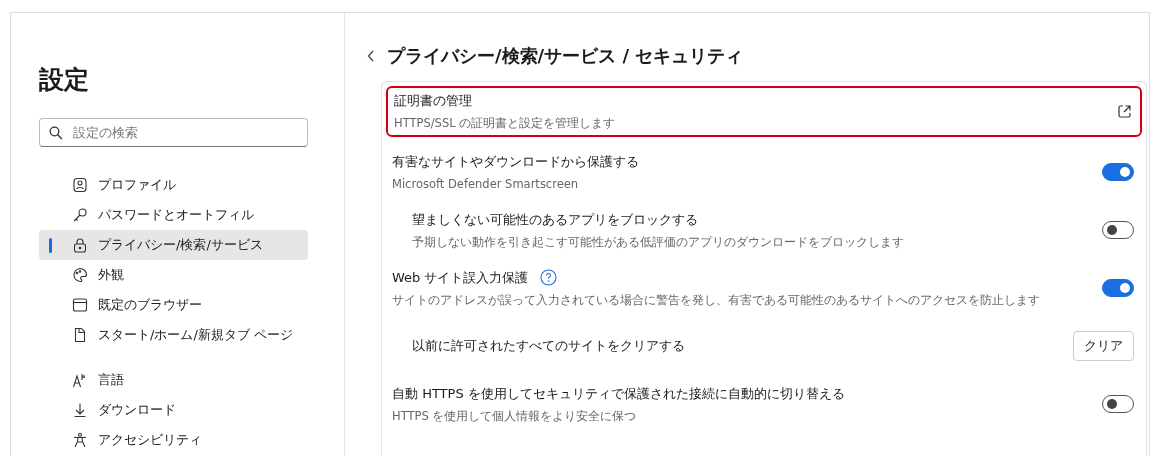  I want to click on clear-button: クリア, so click(1103, 346).